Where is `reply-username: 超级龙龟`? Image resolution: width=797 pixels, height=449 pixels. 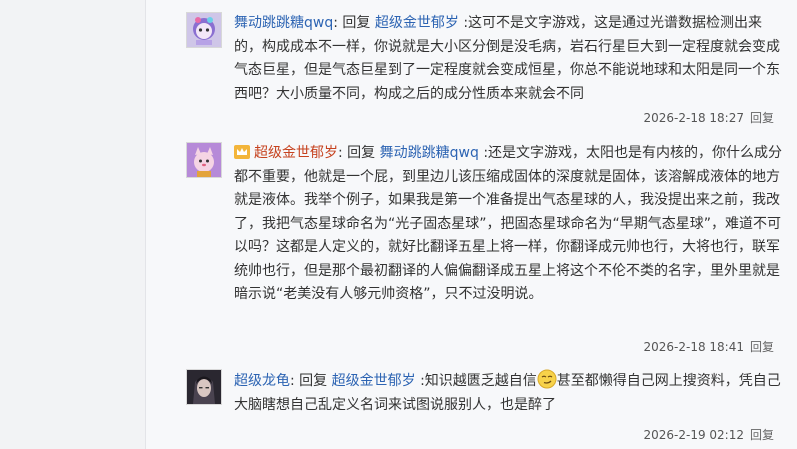 reply-username: 超级龙龟 is located at coordinates (262, 381).